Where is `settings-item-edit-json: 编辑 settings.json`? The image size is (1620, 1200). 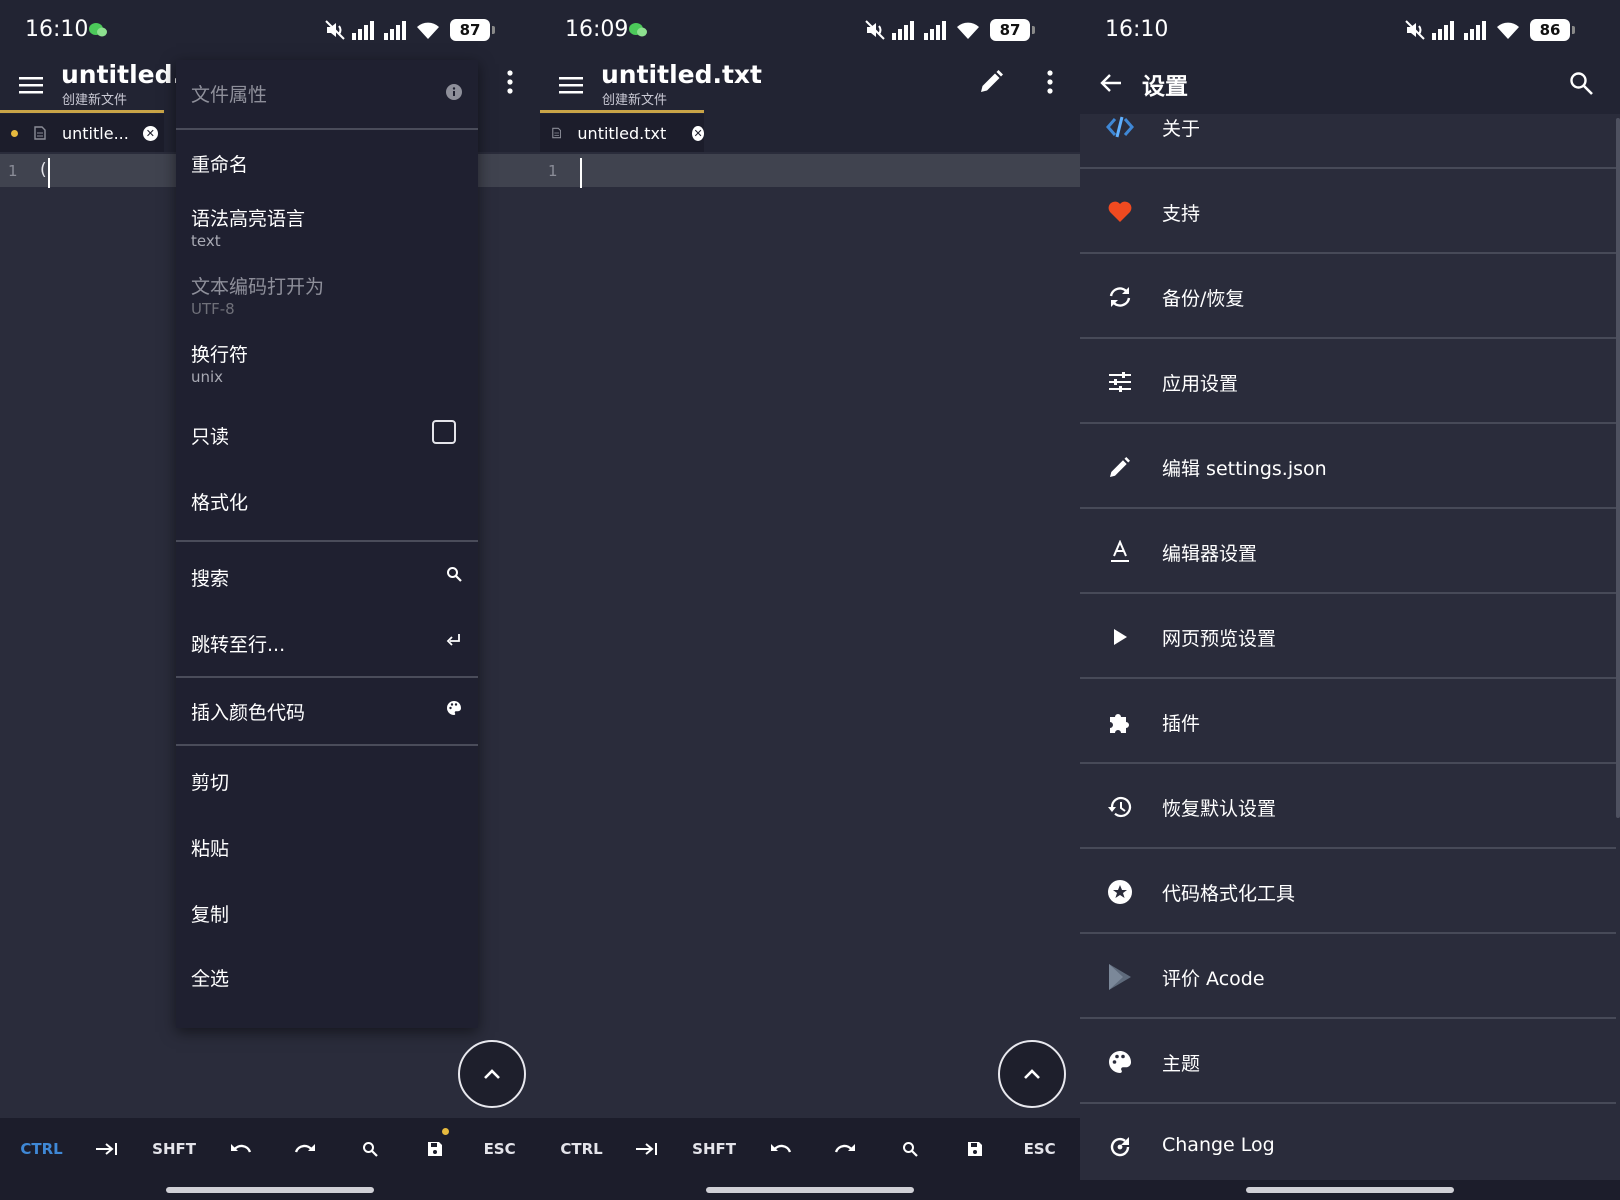 settings-item-edit-json: 编辑 settings.json is located at coordinates (1348, 467).